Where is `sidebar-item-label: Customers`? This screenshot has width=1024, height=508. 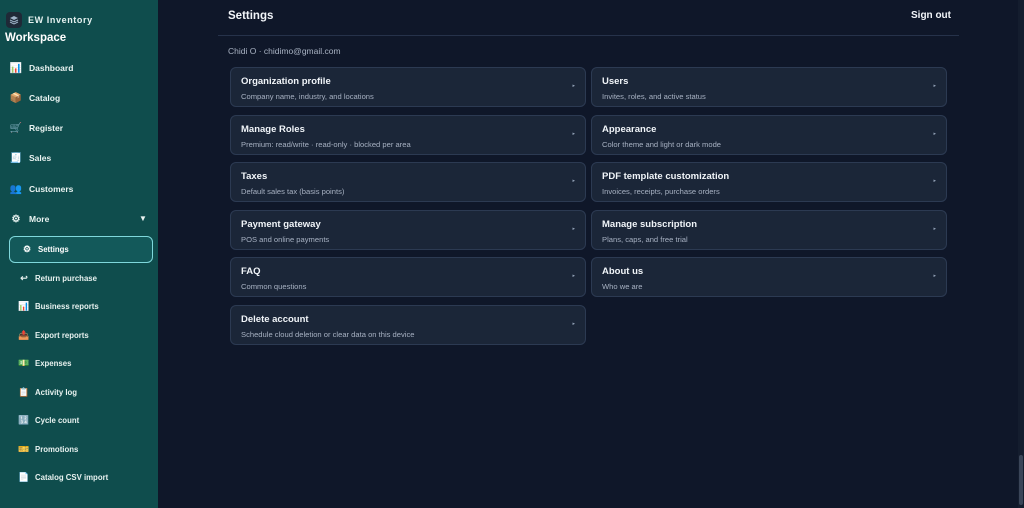 sidebar-item-label: Customers is located at coordinates (51, 189).